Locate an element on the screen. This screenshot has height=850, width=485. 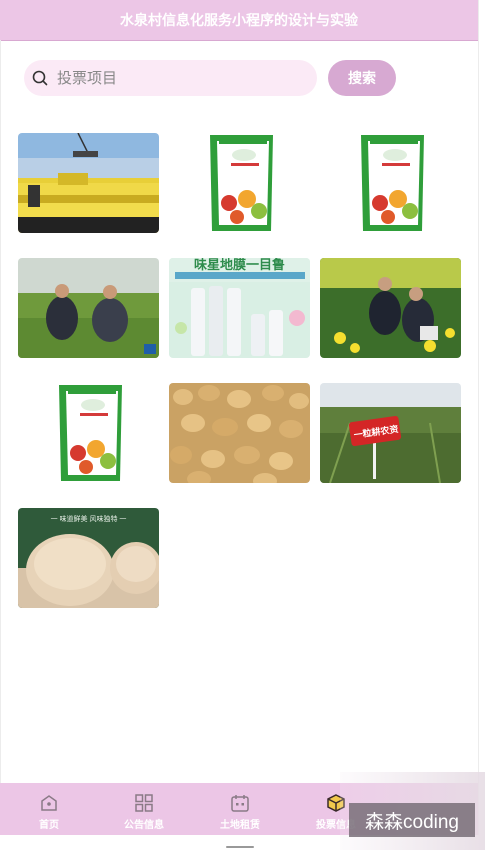
home-icon is located at coordinates (49, 803).